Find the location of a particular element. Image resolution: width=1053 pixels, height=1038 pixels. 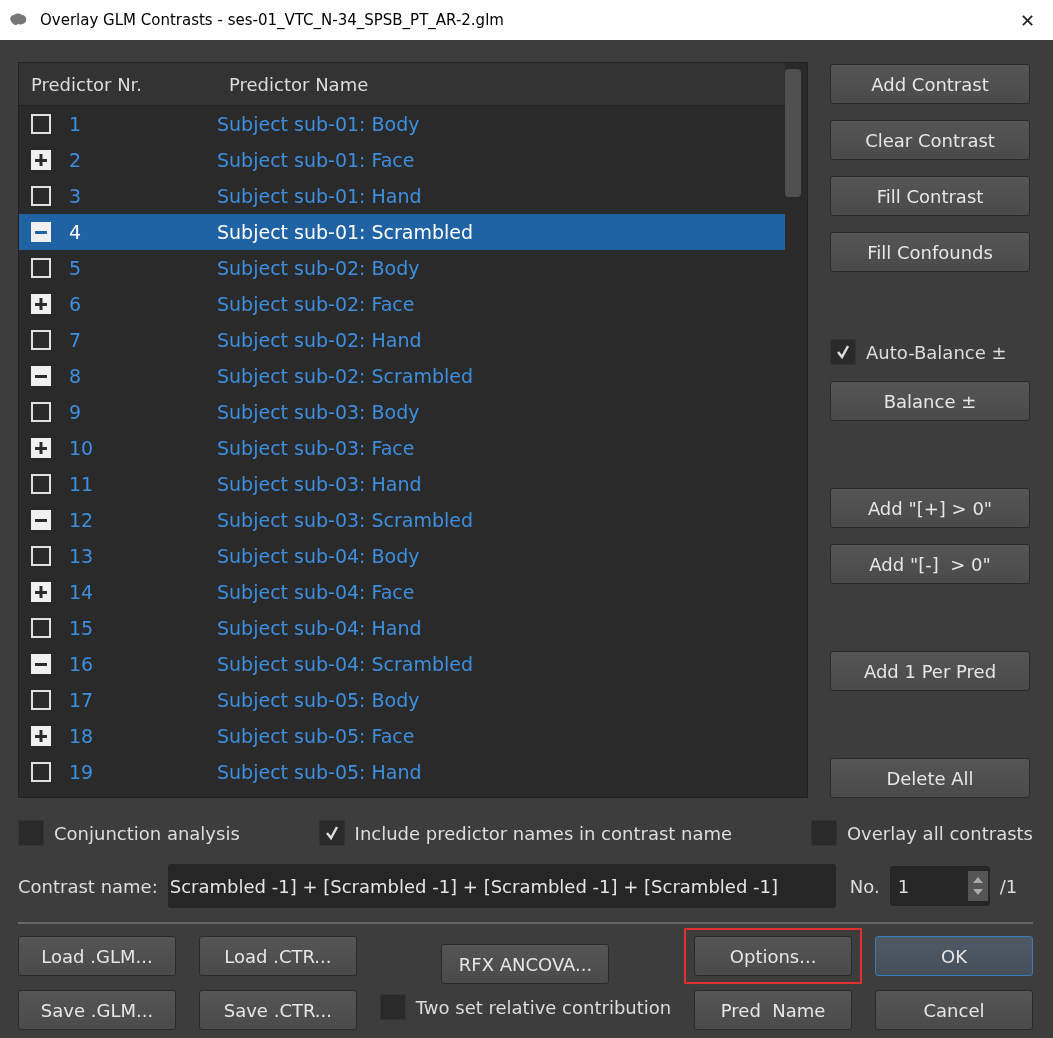

table-row: 9 Subject sub-03: Body is located at coordinates (402, 412).